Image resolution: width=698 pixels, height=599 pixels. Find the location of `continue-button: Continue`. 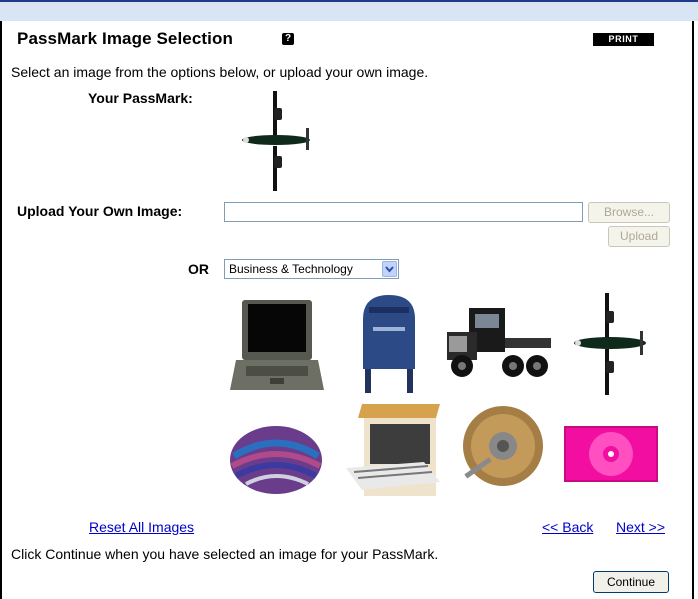

continue-button: Continue is located at coordinates (631, 582).